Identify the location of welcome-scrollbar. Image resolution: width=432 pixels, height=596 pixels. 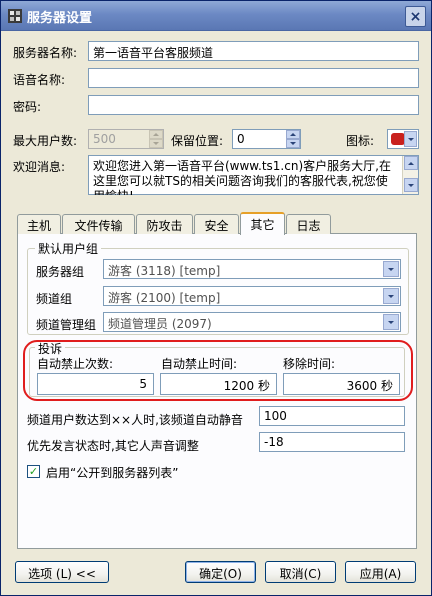
(410, 175).